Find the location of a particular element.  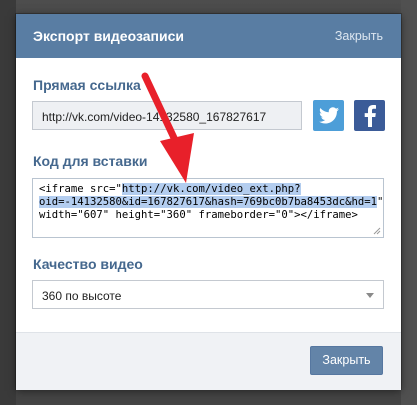

embed-code-label: Код для вставки is located at coordinates (90, 161).